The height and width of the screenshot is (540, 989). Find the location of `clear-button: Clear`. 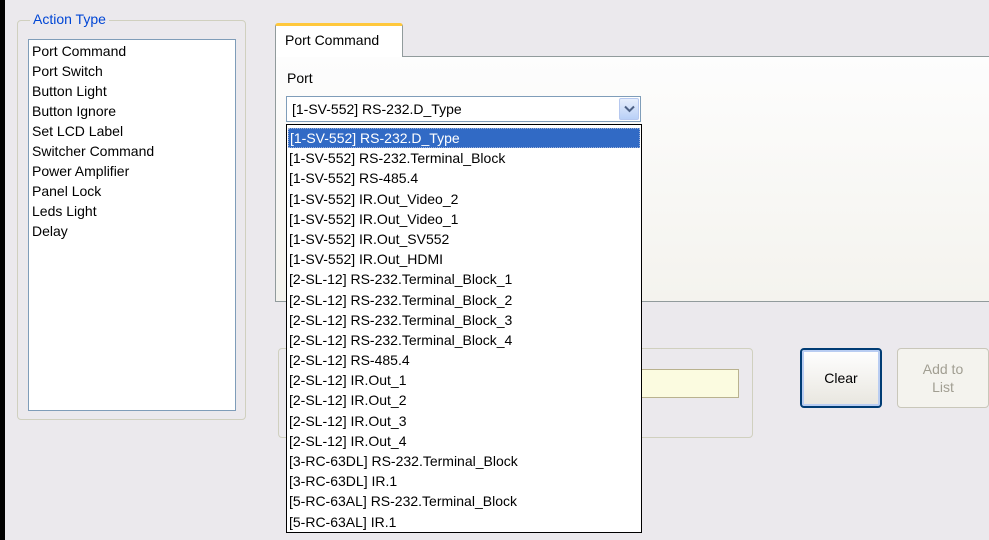

clear-button: Clear is located at coordinates (841, 378).